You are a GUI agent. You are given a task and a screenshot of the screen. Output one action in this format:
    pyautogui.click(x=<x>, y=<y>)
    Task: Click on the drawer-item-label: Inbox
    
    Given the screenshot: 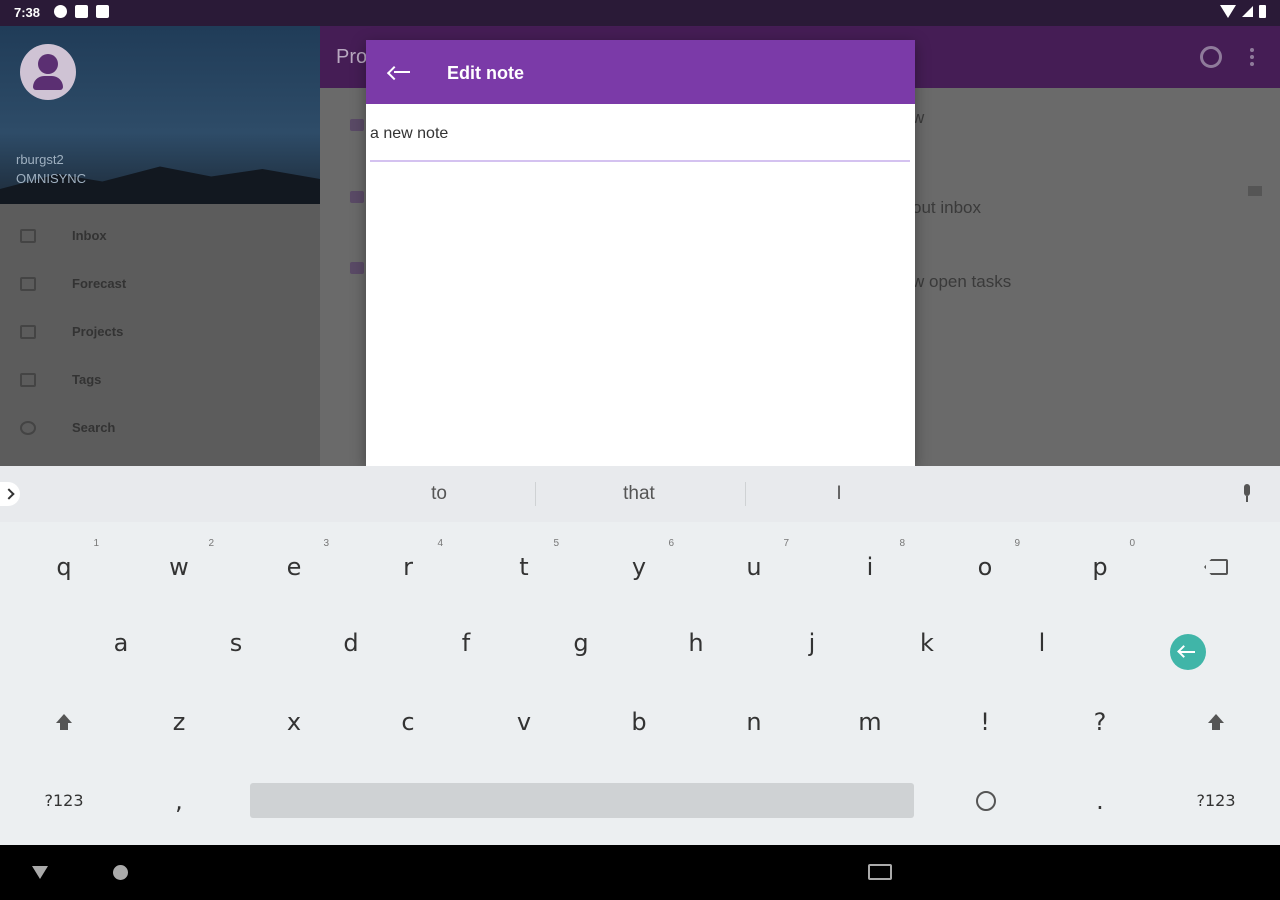 What is the action you would take?
    pyautogui.click(x=89, y=235)
    